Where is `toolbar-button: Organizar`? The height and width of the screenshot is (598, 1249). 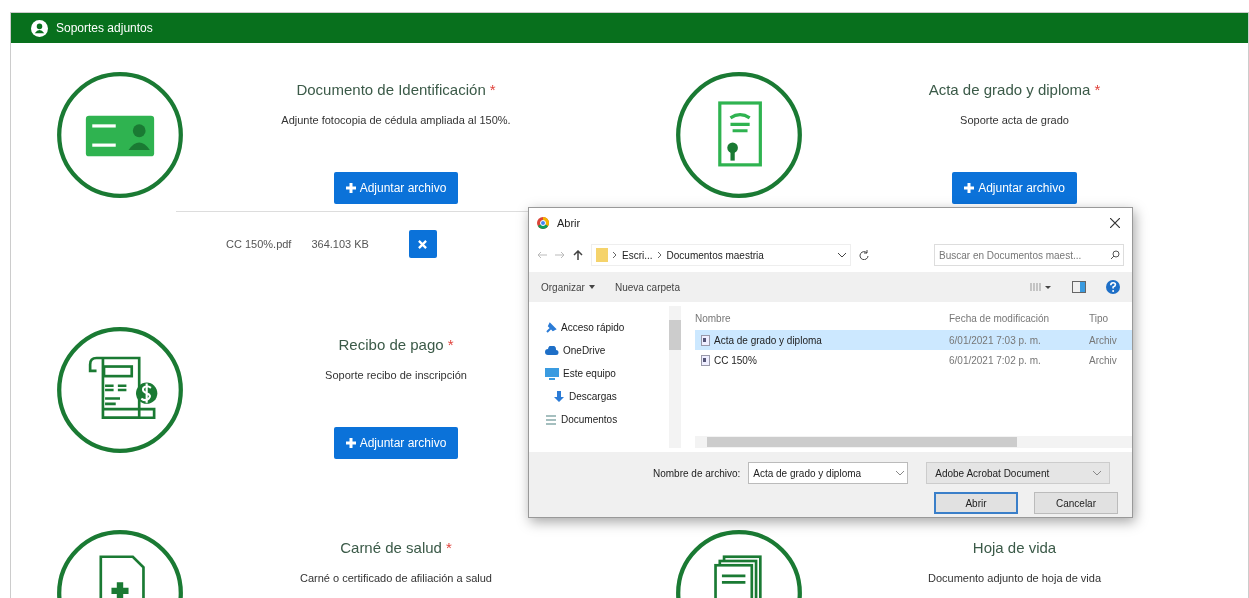 toolbar-button: Organizar is located at coordinates (568, 287).